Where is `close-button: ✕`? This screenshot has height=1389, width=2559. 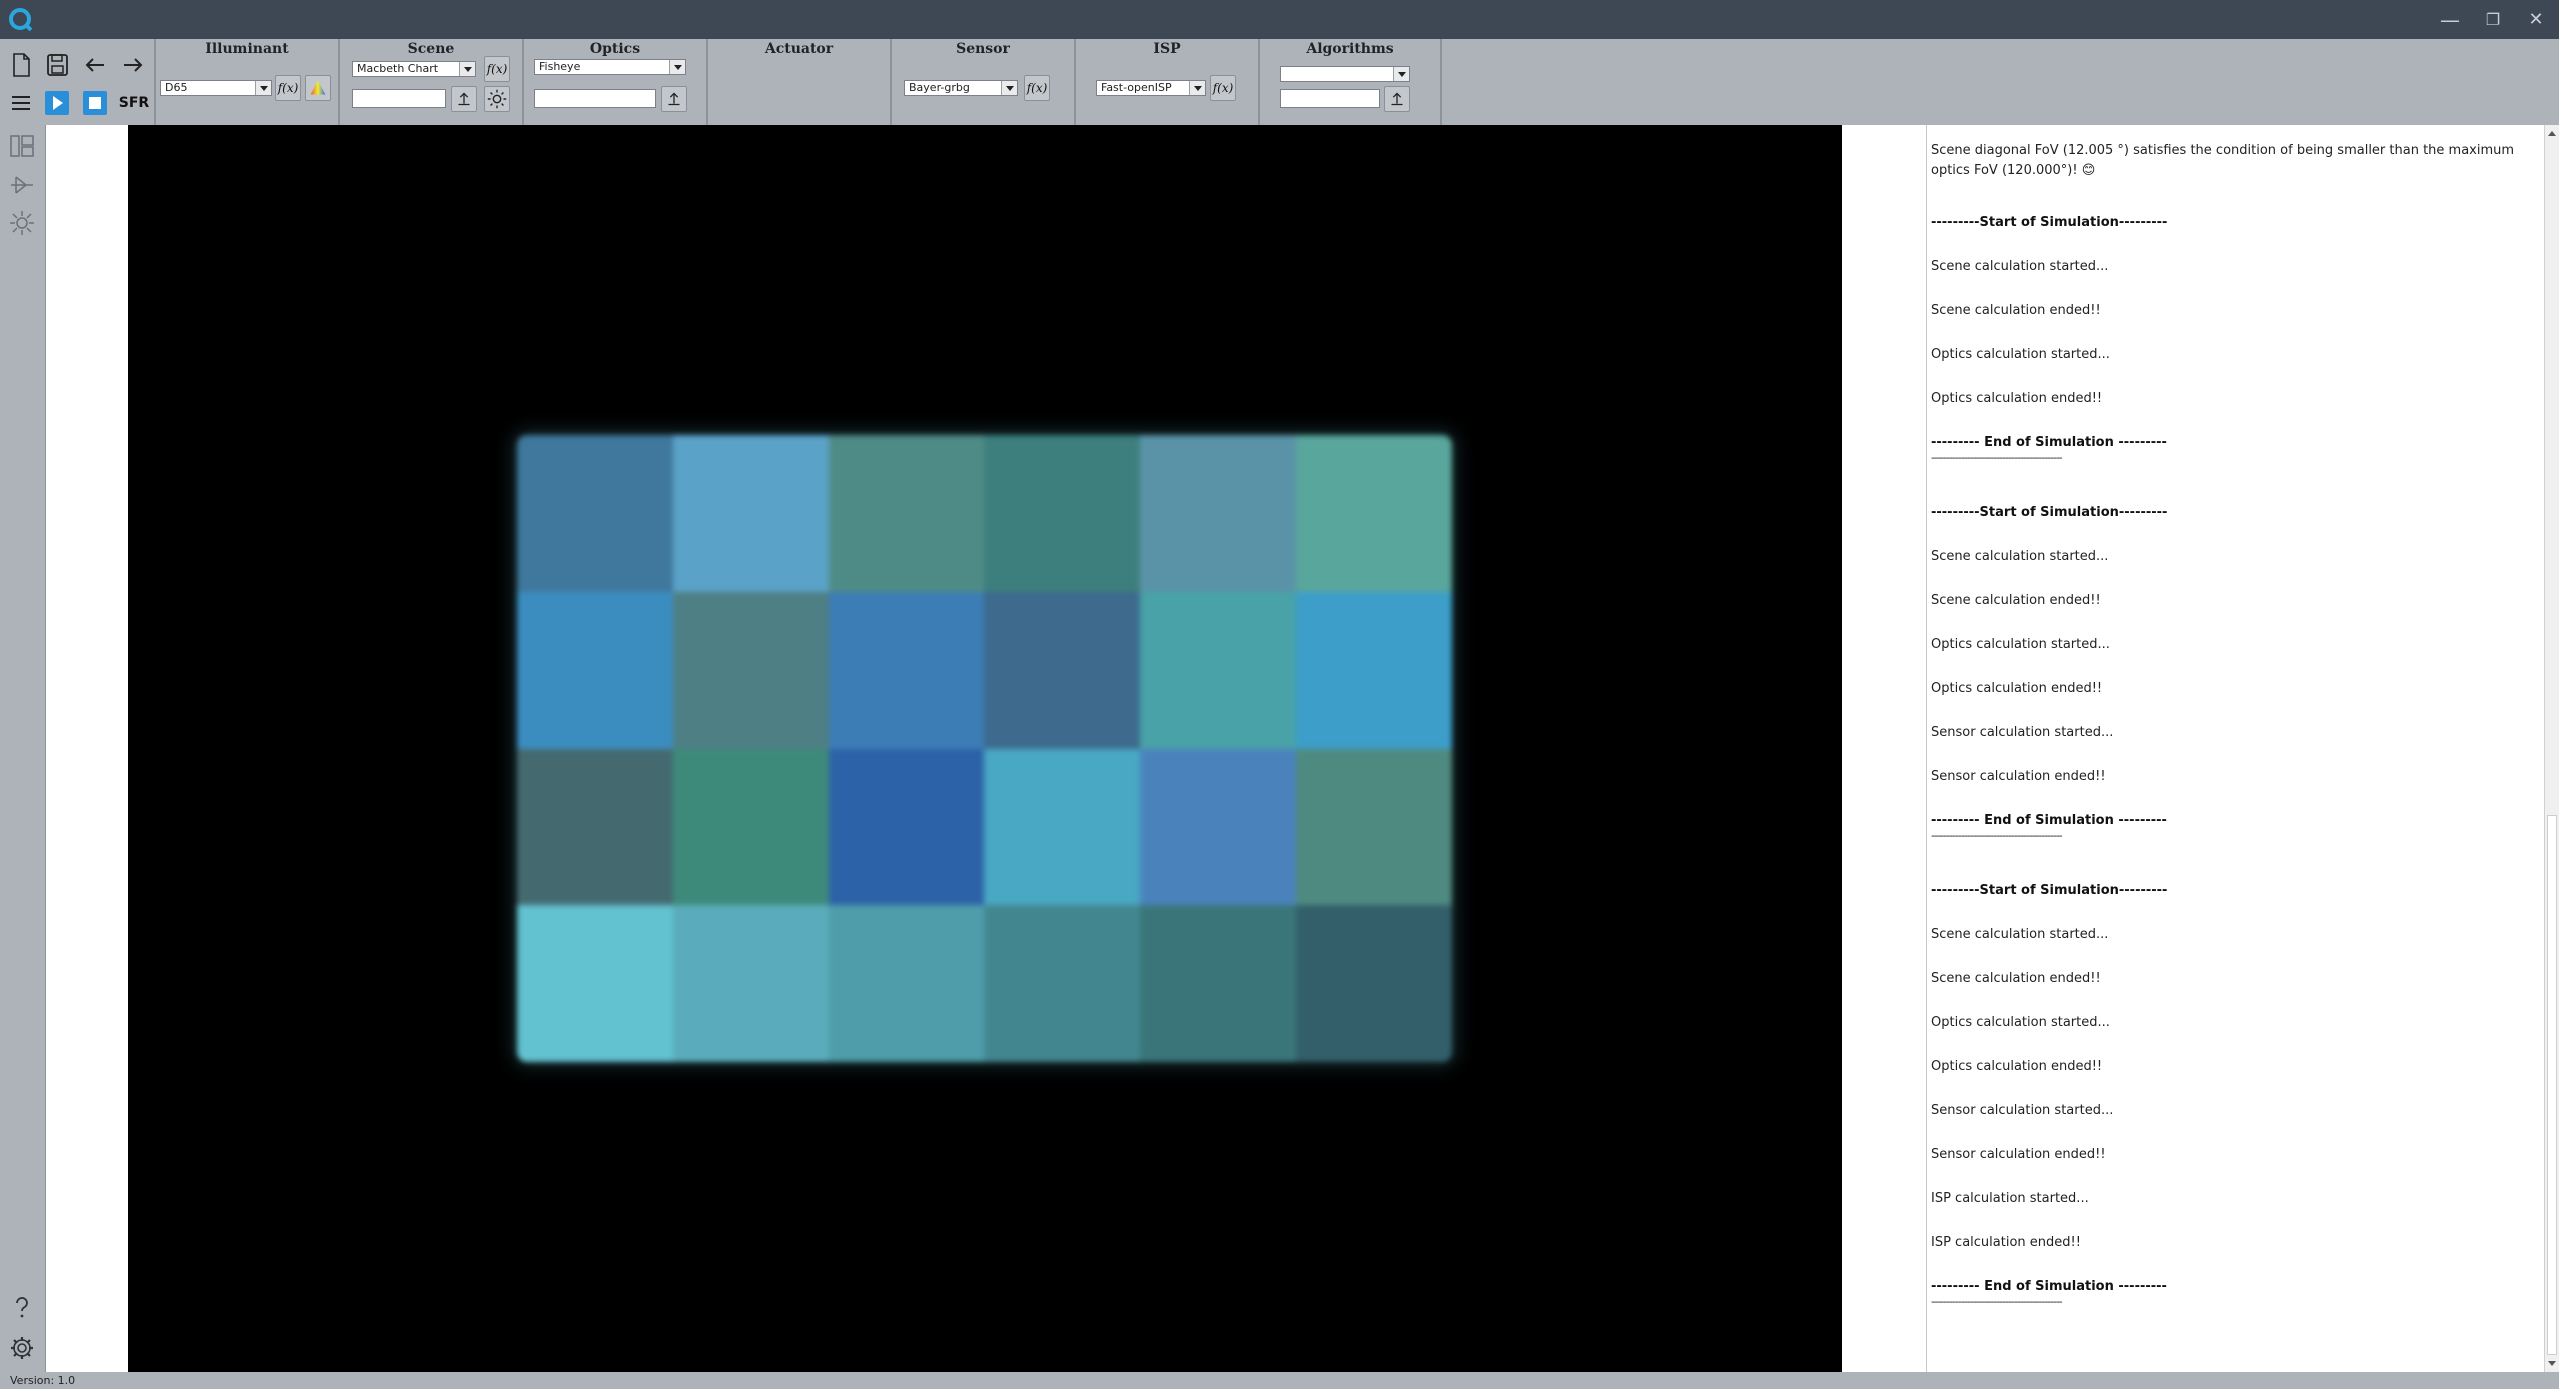
close-button: ✕ is located at coordinates (2536, 20).